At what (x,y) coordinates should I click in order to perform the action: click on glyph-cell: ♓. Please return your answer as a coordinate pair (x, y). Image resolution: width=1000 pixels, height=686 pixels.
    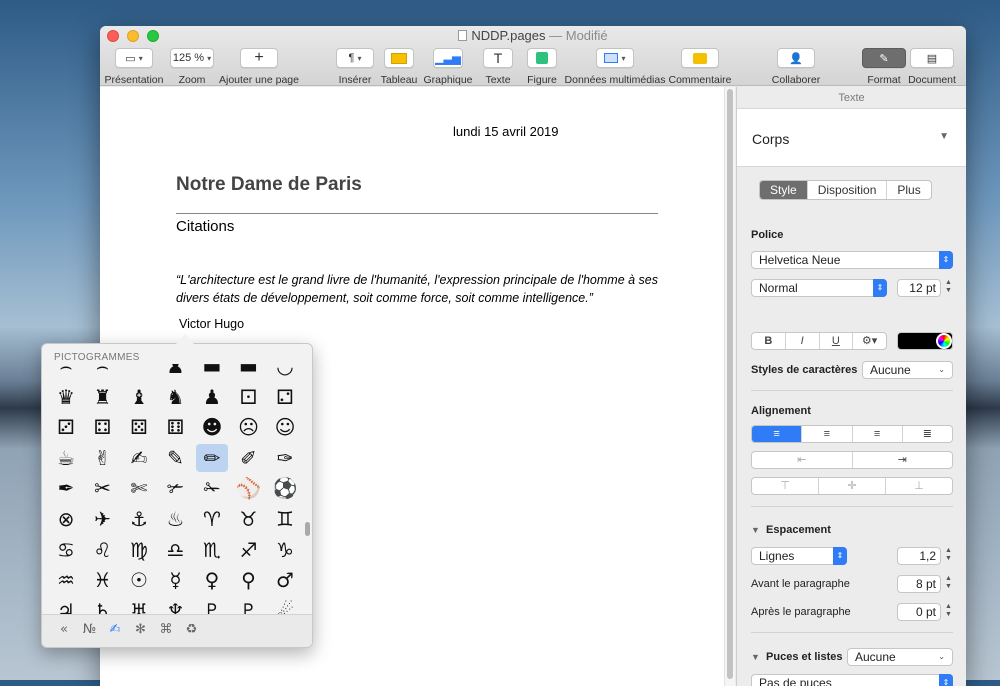
    Looking at the image, I should click on (103, 580).